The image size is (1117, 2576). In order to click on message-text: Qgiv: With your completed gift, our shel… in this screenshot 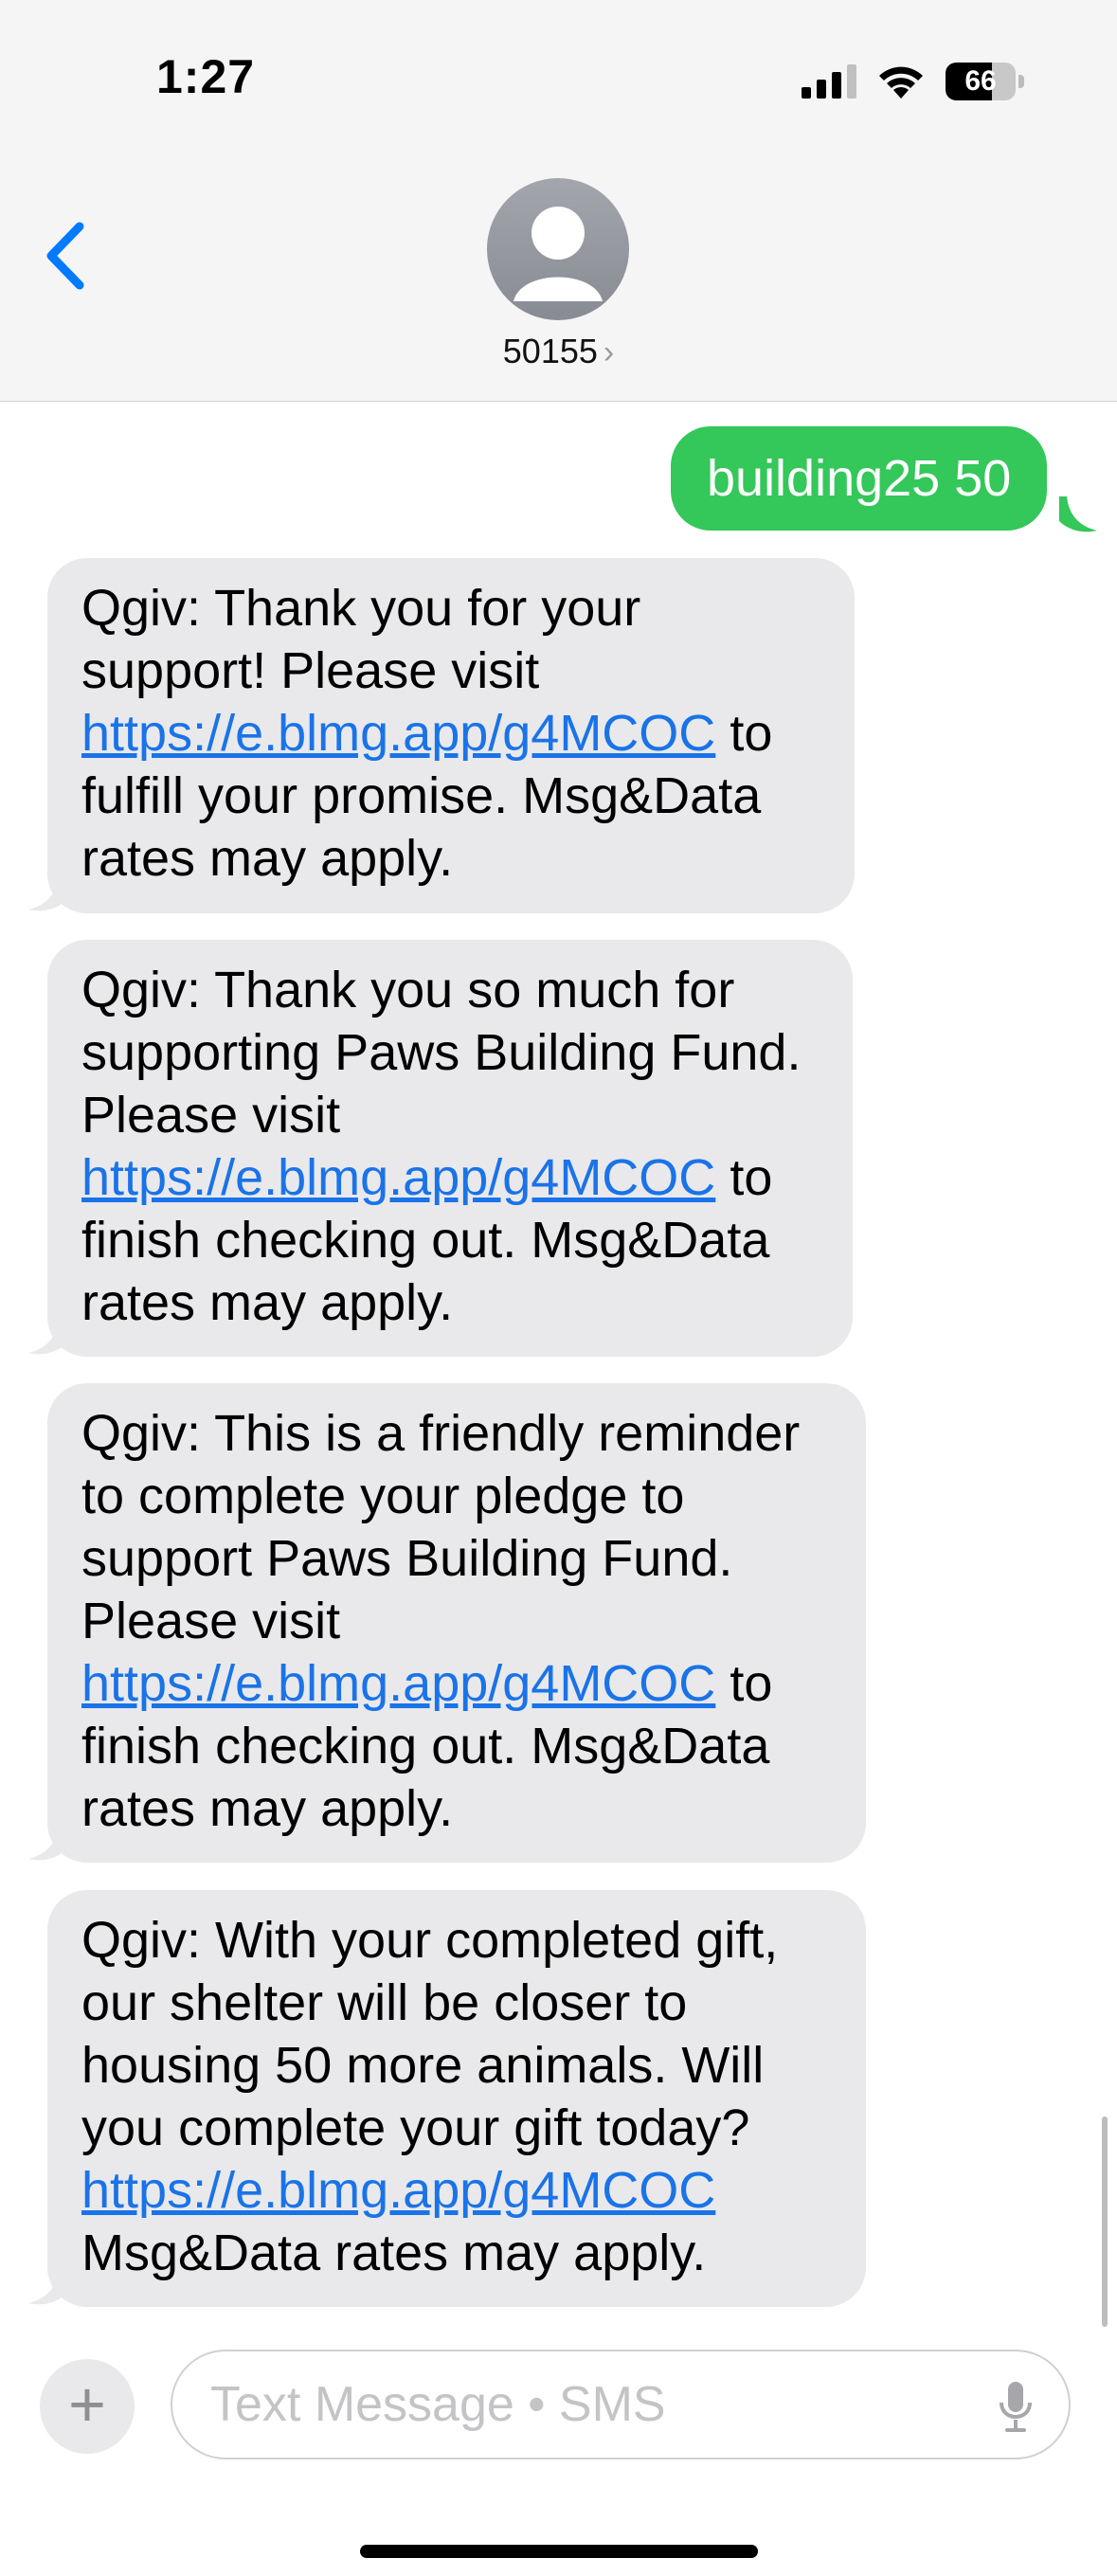, I will do `click(430, 2034)`.